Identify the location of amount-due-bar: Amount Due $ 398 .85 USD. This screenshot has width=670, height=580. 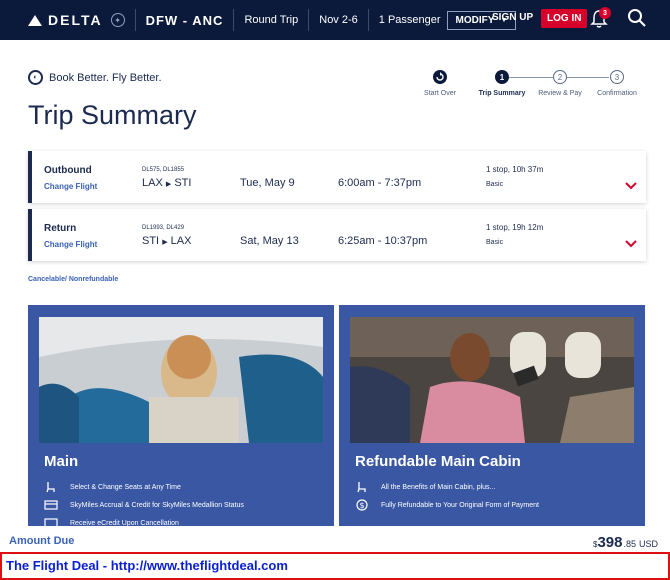
(335, 539).